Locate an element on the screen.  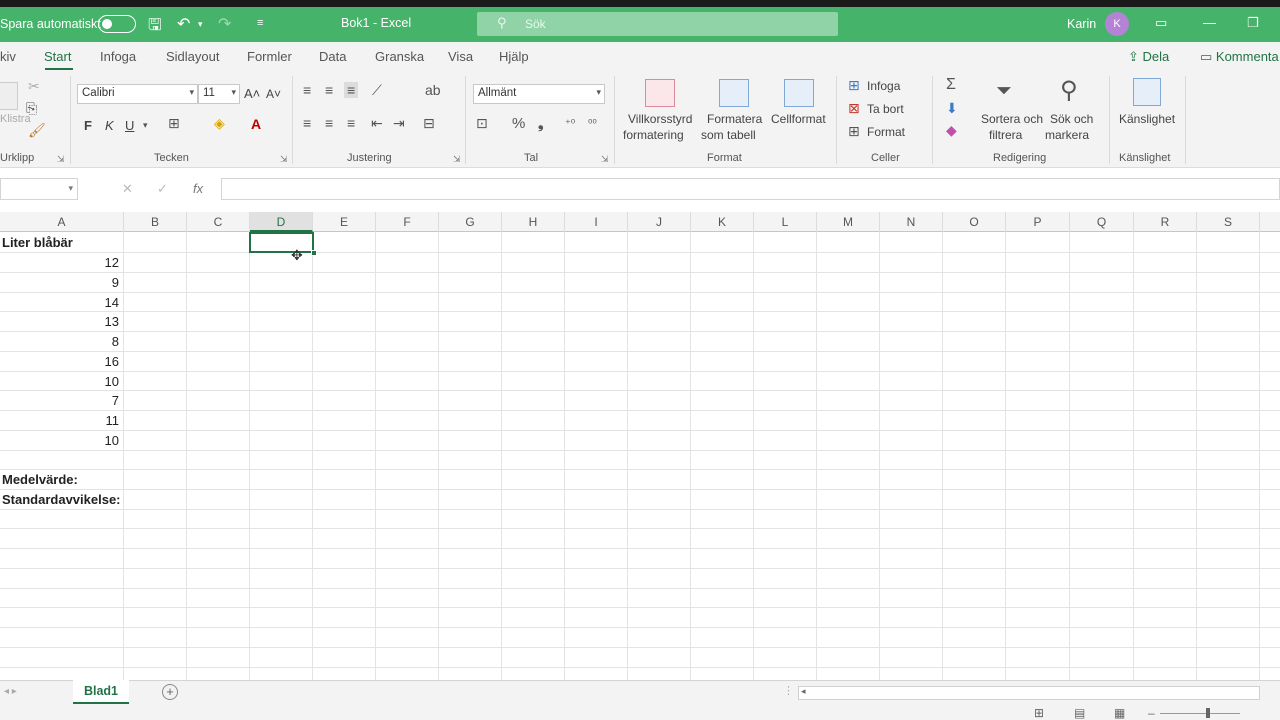
tab-file: kiv is located at coordinates (8, 56).